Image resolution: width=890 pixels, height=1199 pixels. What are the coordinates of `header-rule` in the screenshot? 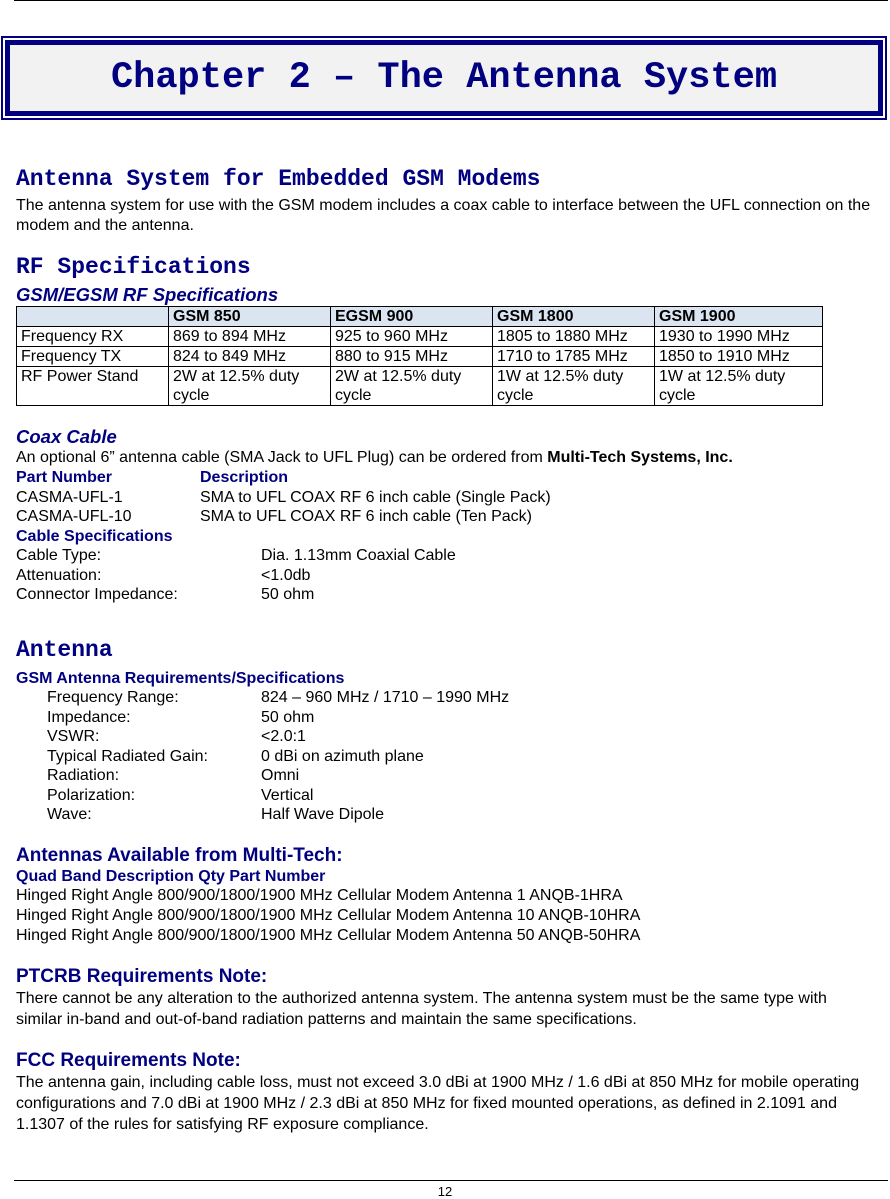 It's located at (451, 0).